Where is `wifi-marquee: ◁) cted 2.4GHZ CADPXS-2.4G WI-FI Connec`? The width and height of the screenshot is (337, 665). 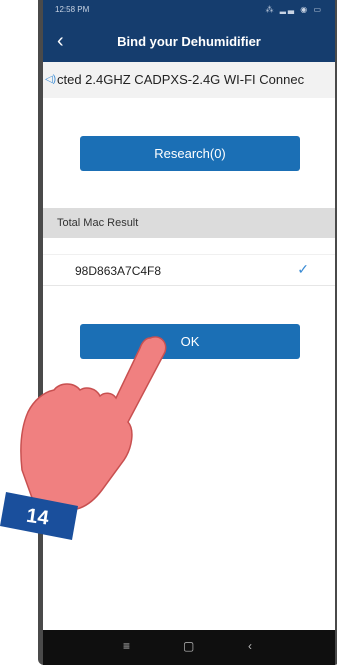
wifi-marquee: ◁) cted 2.4GHZ CADPXS-2.4G WI-FI Connec is located at coordinates (189, 80).